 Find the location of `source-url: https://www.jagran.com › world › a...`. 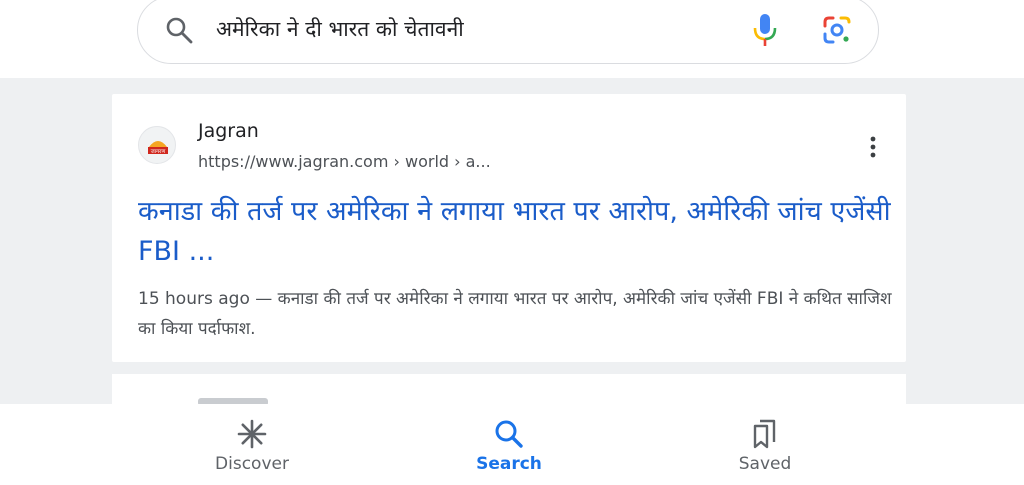

source-url: https://www.jagran.com › world › a... is located at coordinates (344, 161).